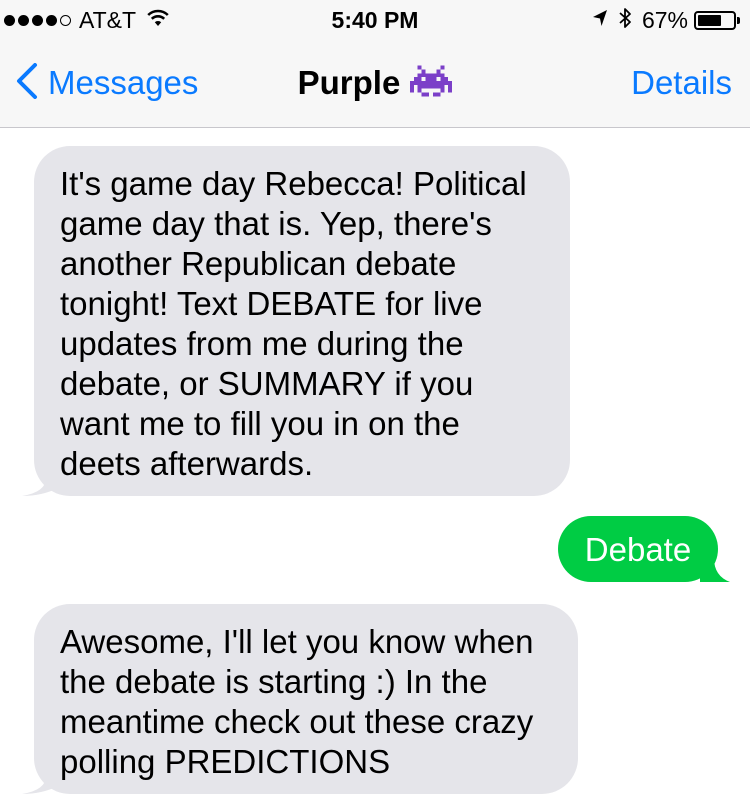 The image size is (750, 802). I want to click on status-right: 67%, so click(666, 20).